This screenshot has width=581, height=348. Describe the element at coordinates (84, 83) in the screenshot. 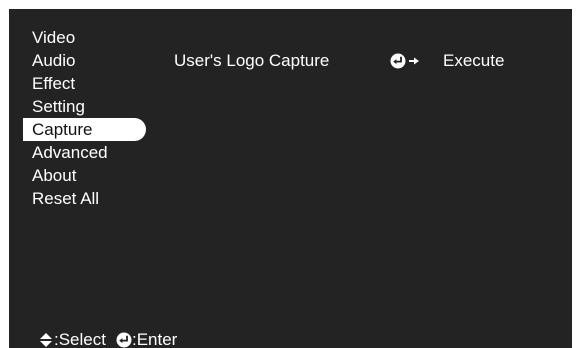

I see `menu-item-effect: Effect` at that location.